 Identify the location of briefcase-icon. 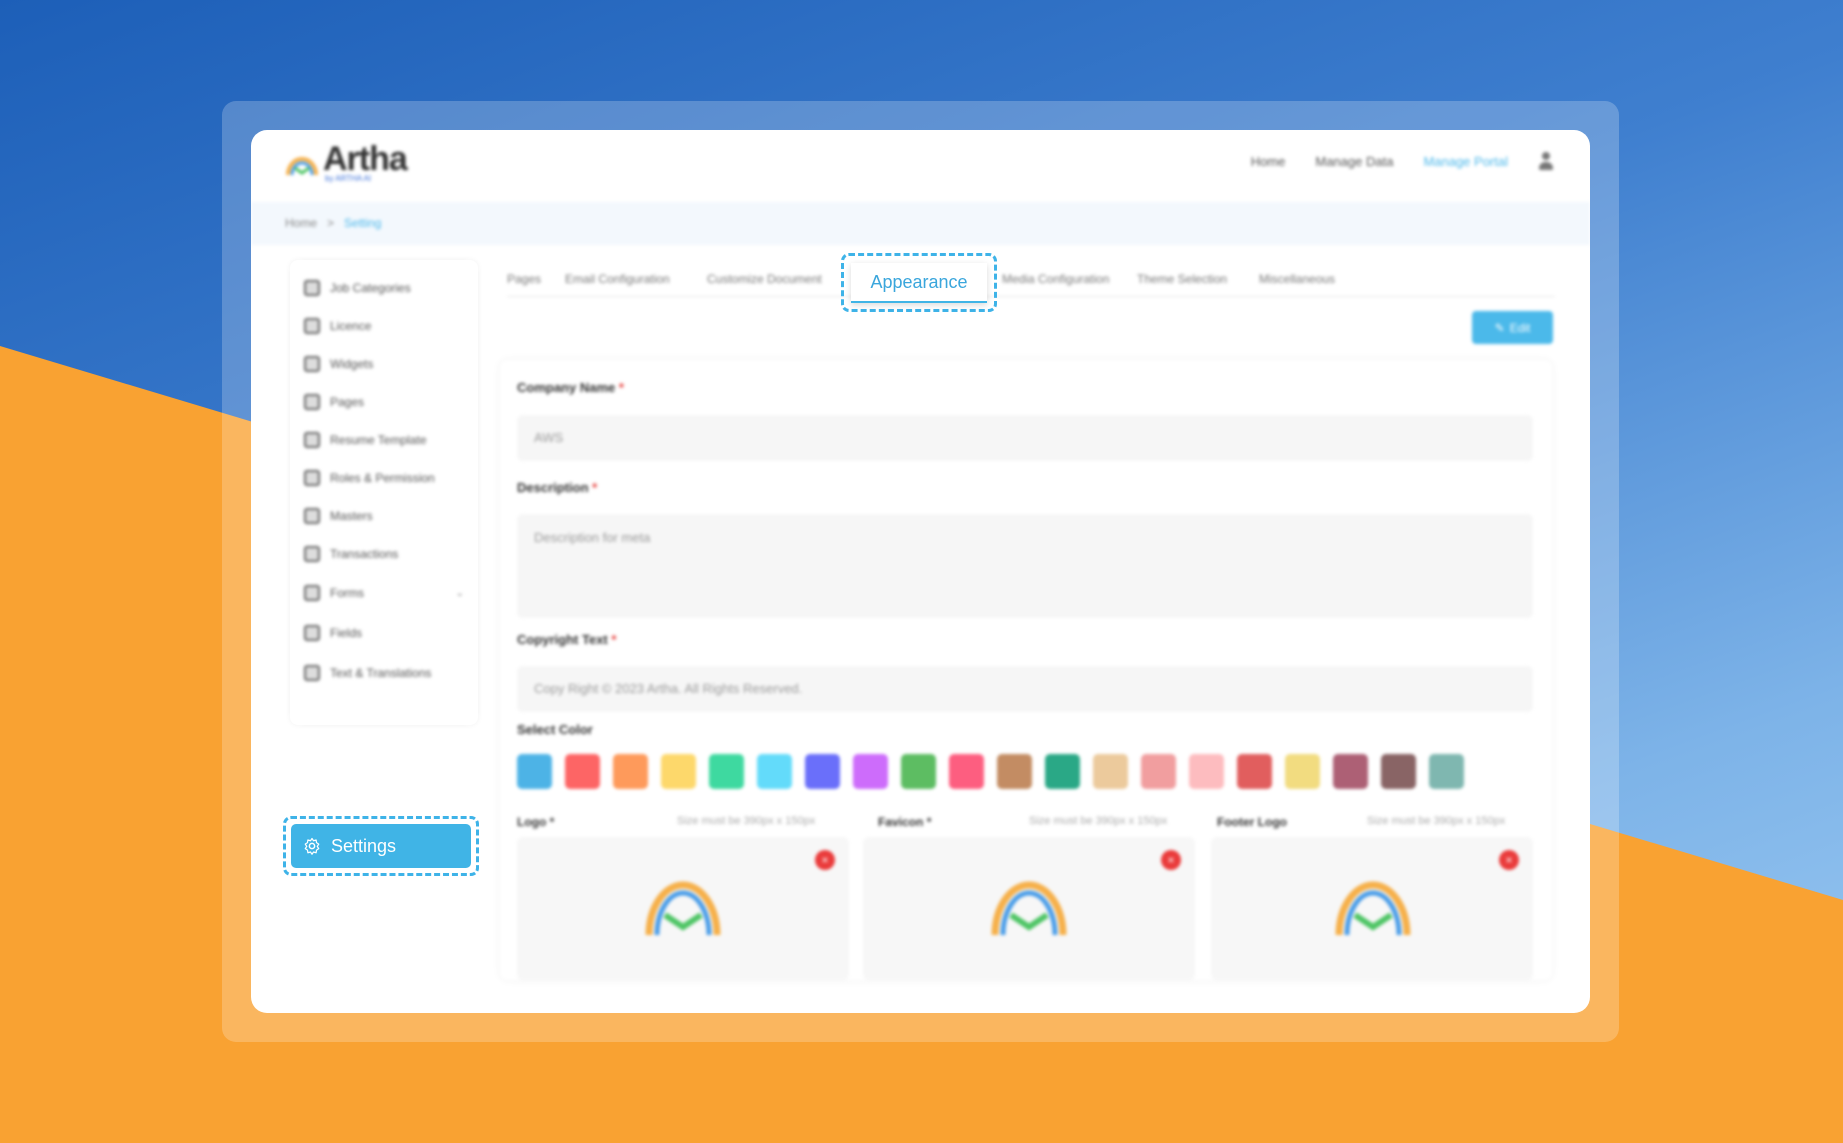
(312, 288).